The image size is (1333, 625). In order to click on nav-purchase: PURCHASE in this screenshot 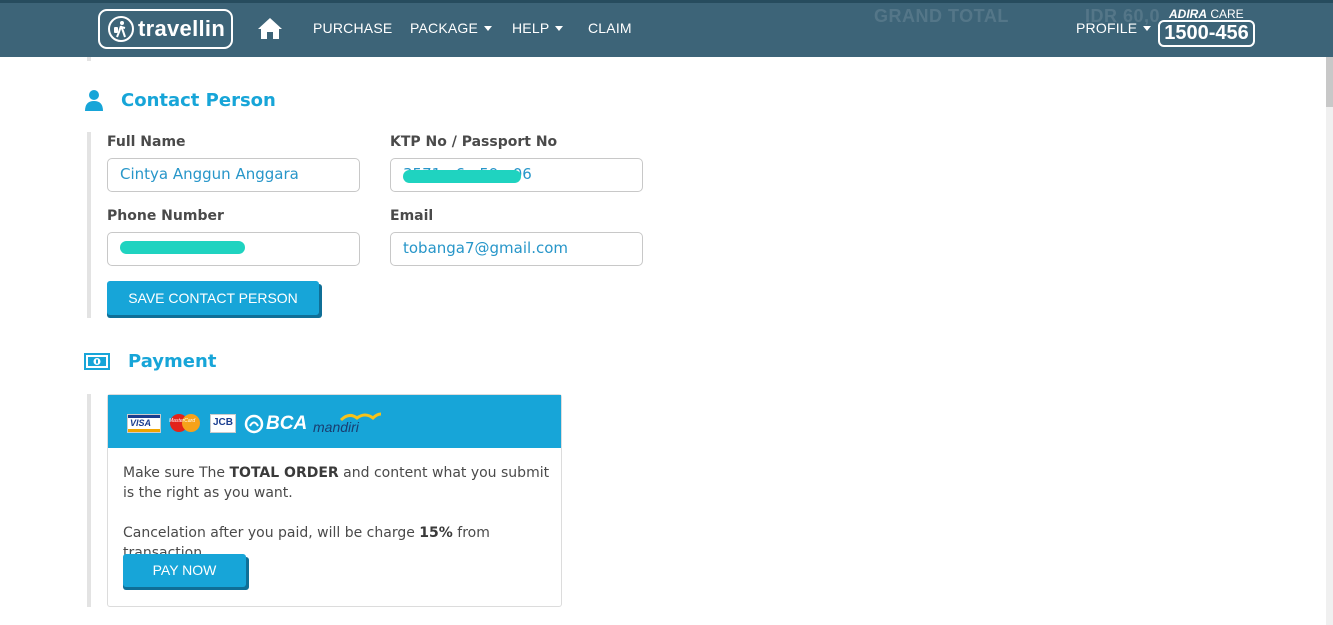, I will do `click(352, 28)`.